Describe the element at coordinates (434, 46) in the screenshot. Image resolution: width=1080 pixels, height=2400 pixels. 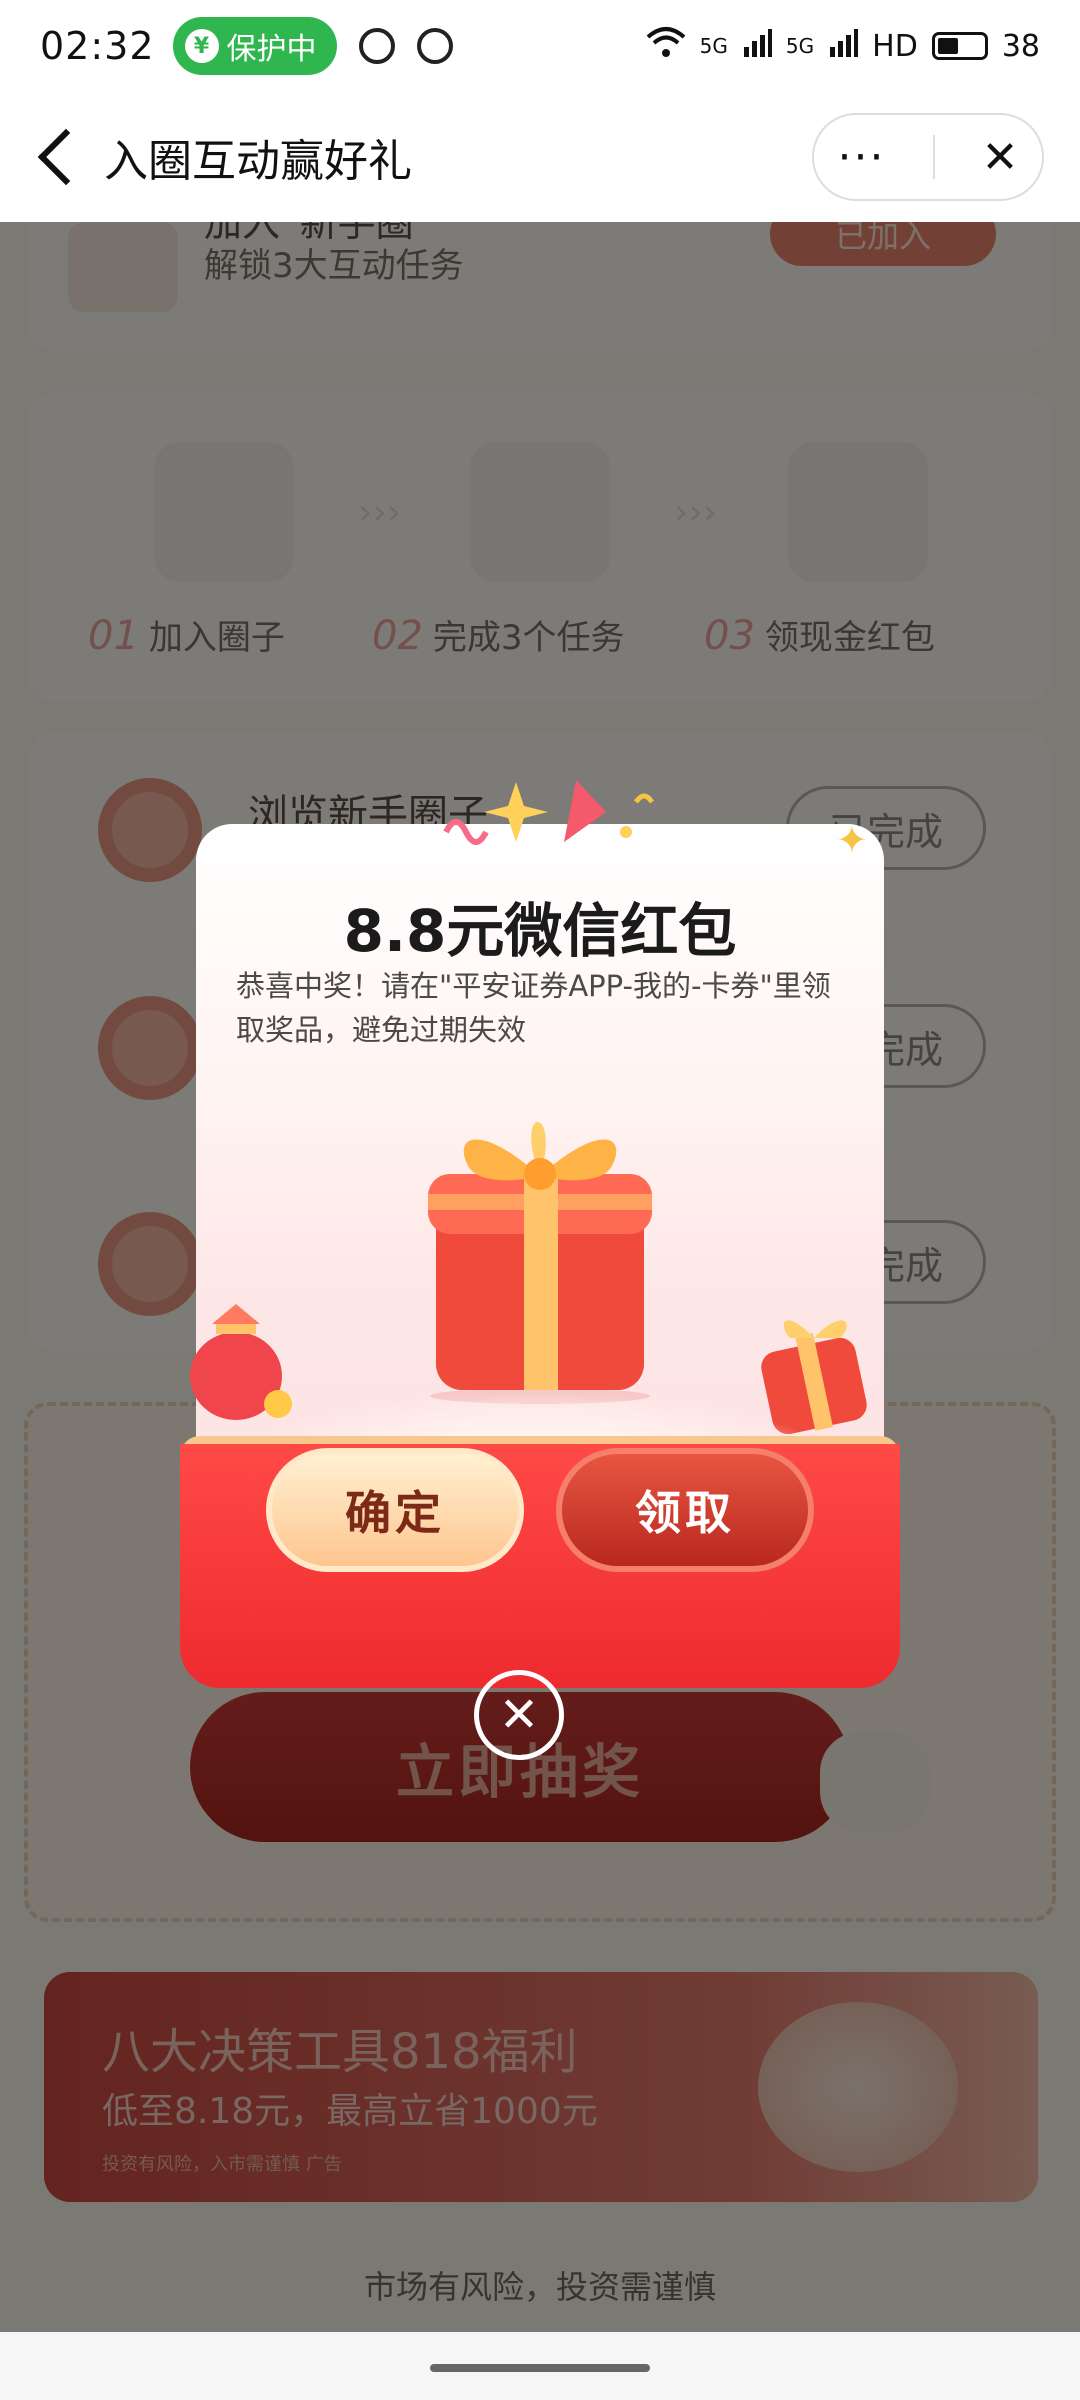
I see `app-notification-icon` at that location.